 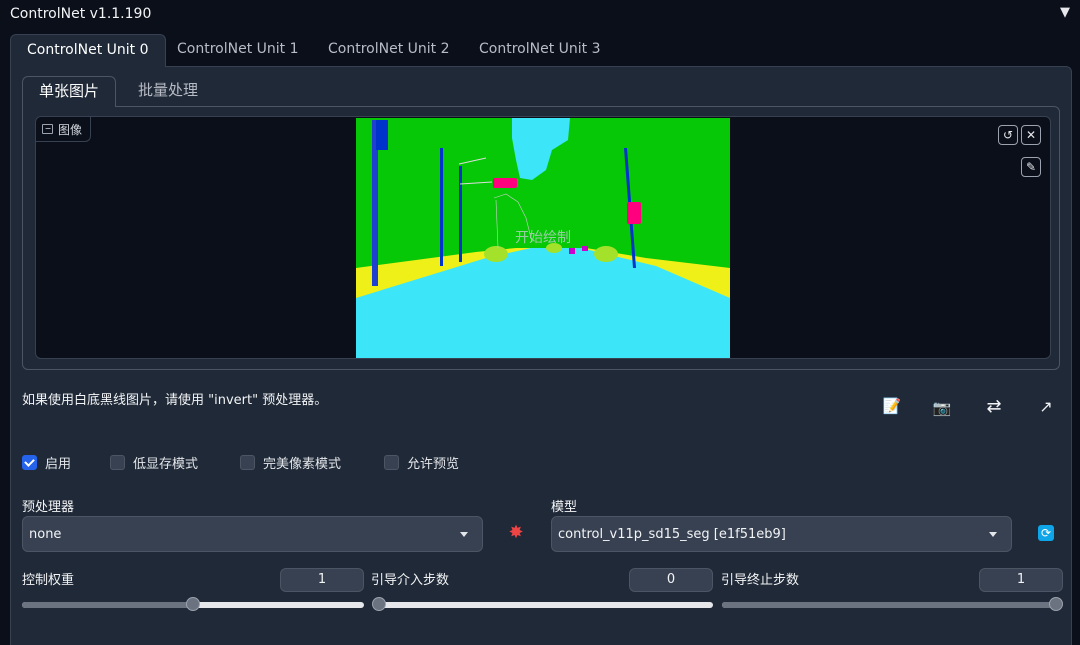 What do you see at coordinates (247, 462) in the screenshot?
I see `pixel-perfect-checkbox-box` at bounding box center [247, 462].